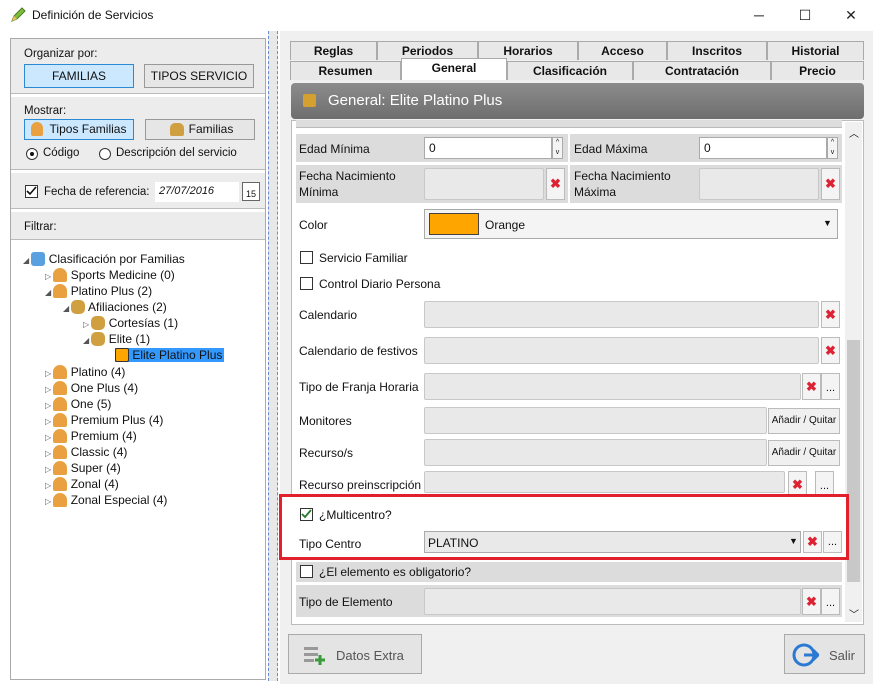  I want to click on tree-node: ▷ Zonal Especial (4), so click(106, 500).